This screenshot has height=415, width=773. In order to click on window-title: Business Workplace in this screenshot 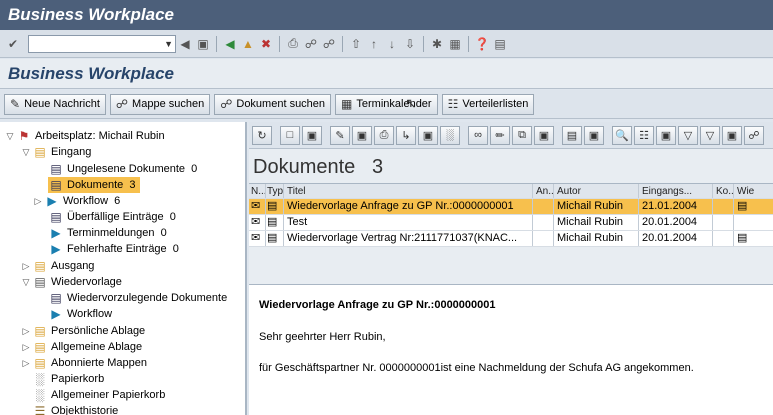, I will do `click(386, 15)`.